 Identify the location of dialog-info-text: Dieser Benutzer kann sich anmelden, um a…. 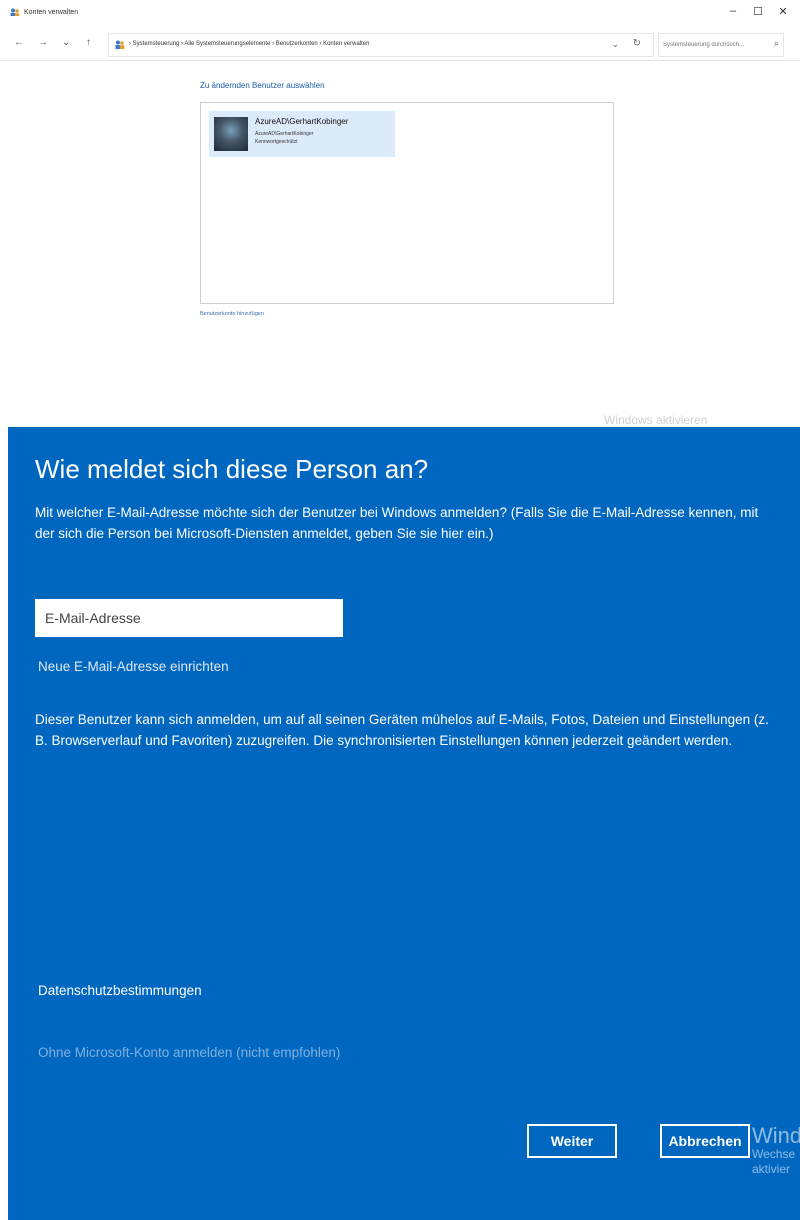
(402, 730).